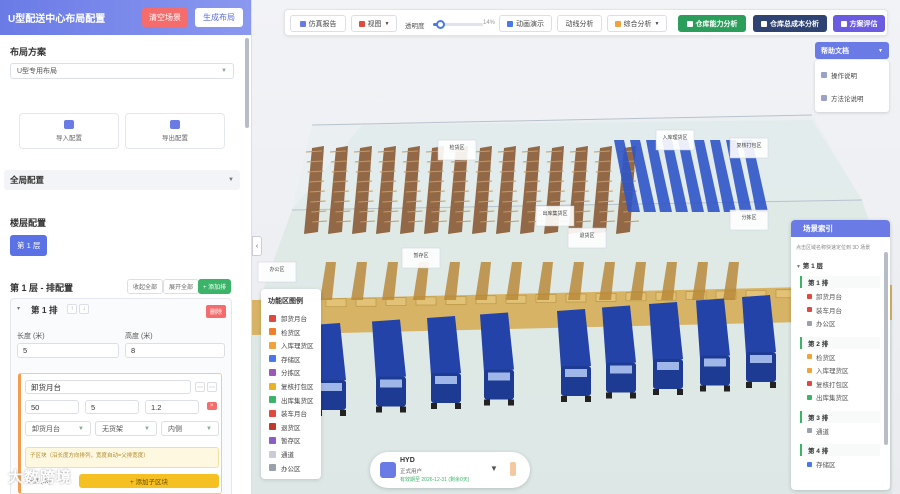  Describe the element at coordinates (525, 23) in the screenshot. I see `animation-button: 动画演示` at that location.